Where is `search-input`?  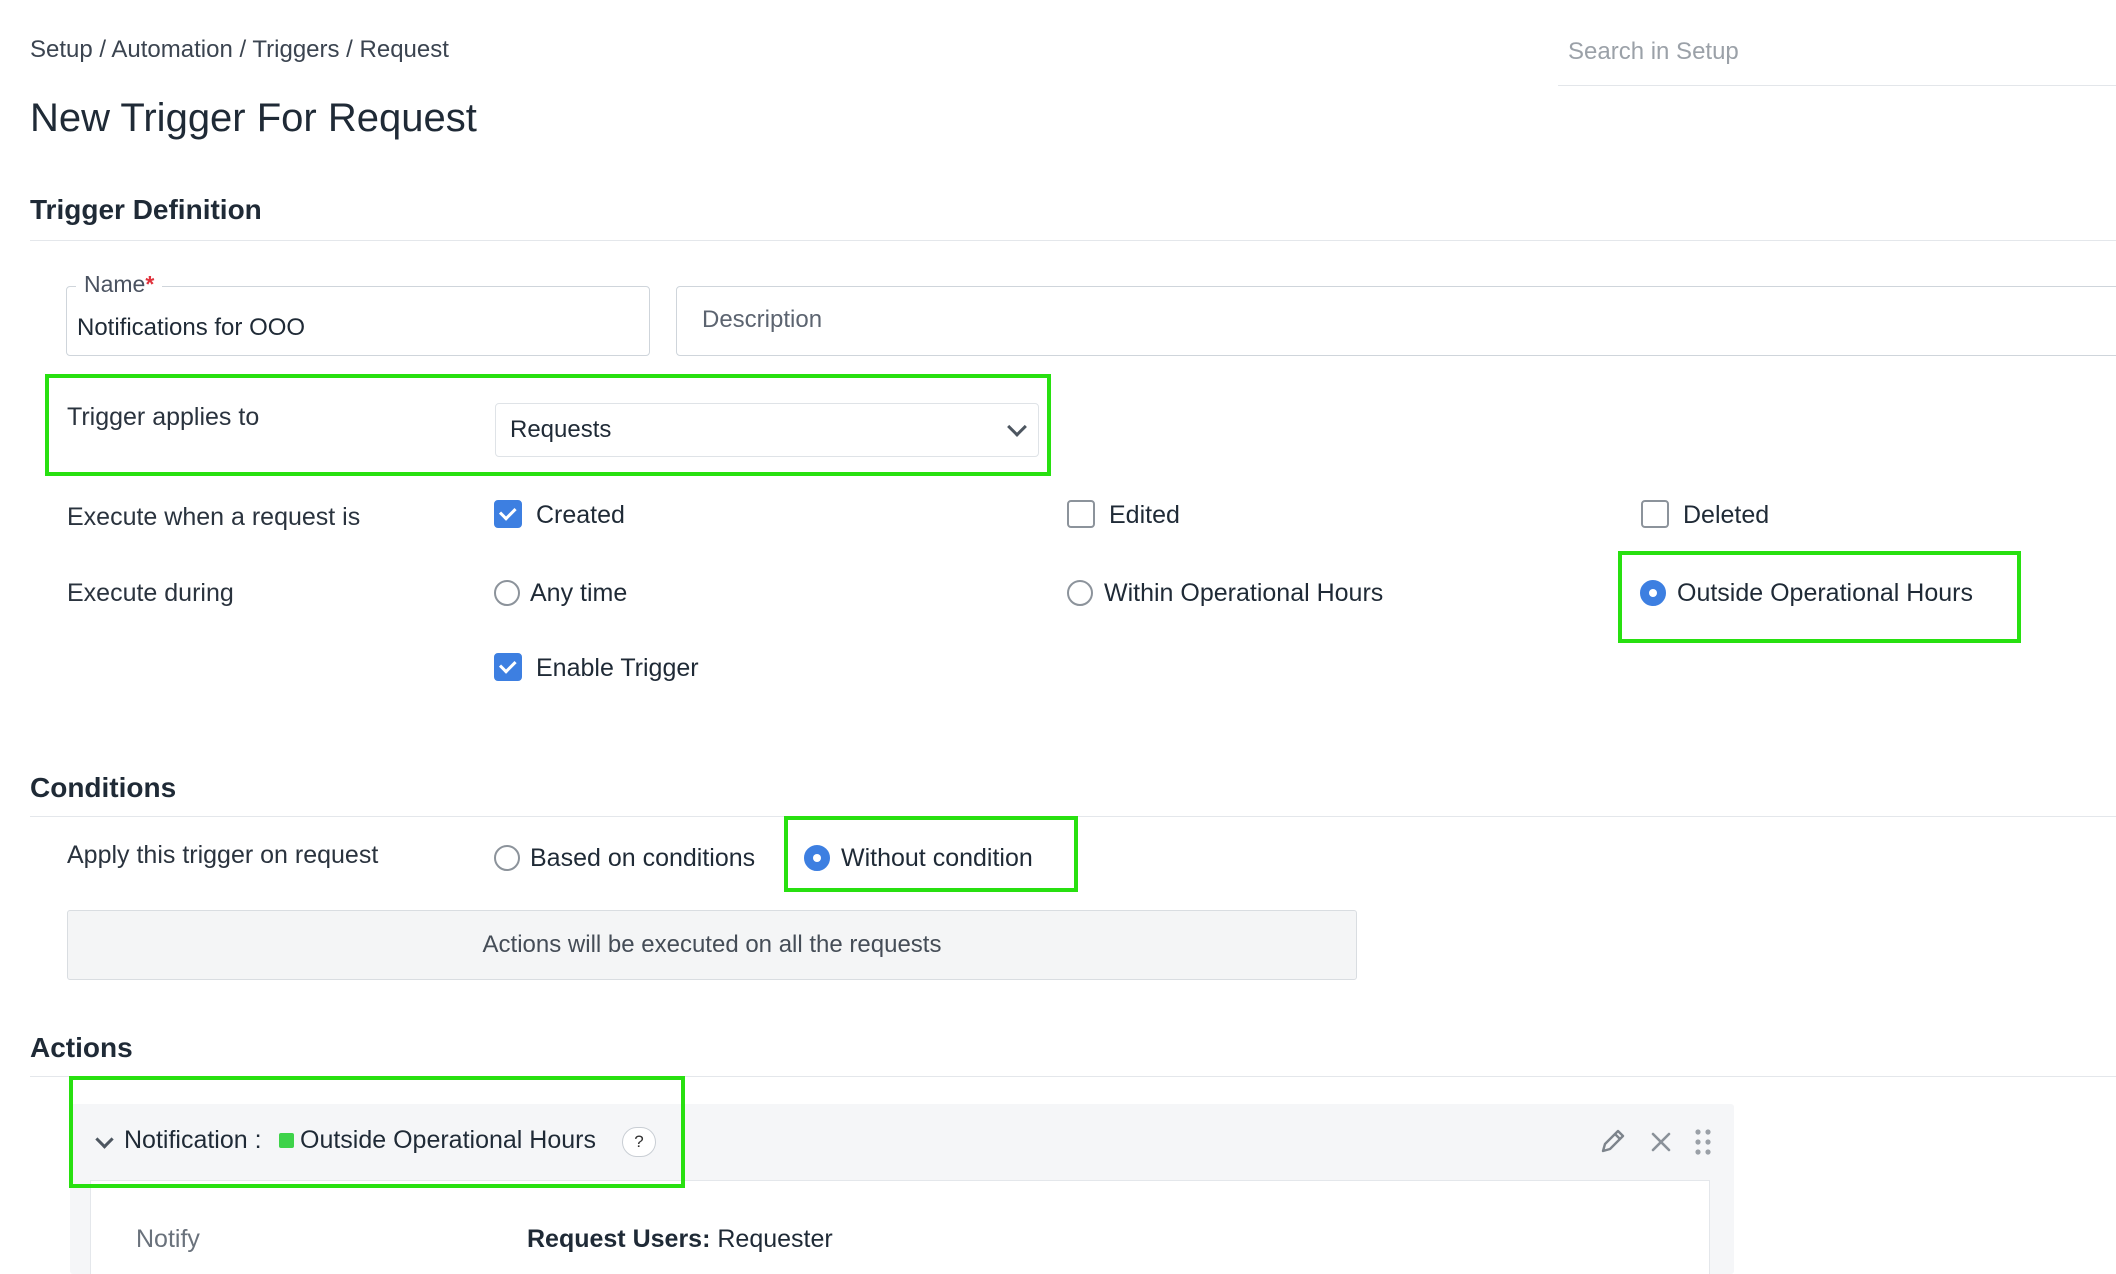 search-input is located at coordinates (1837, 52).